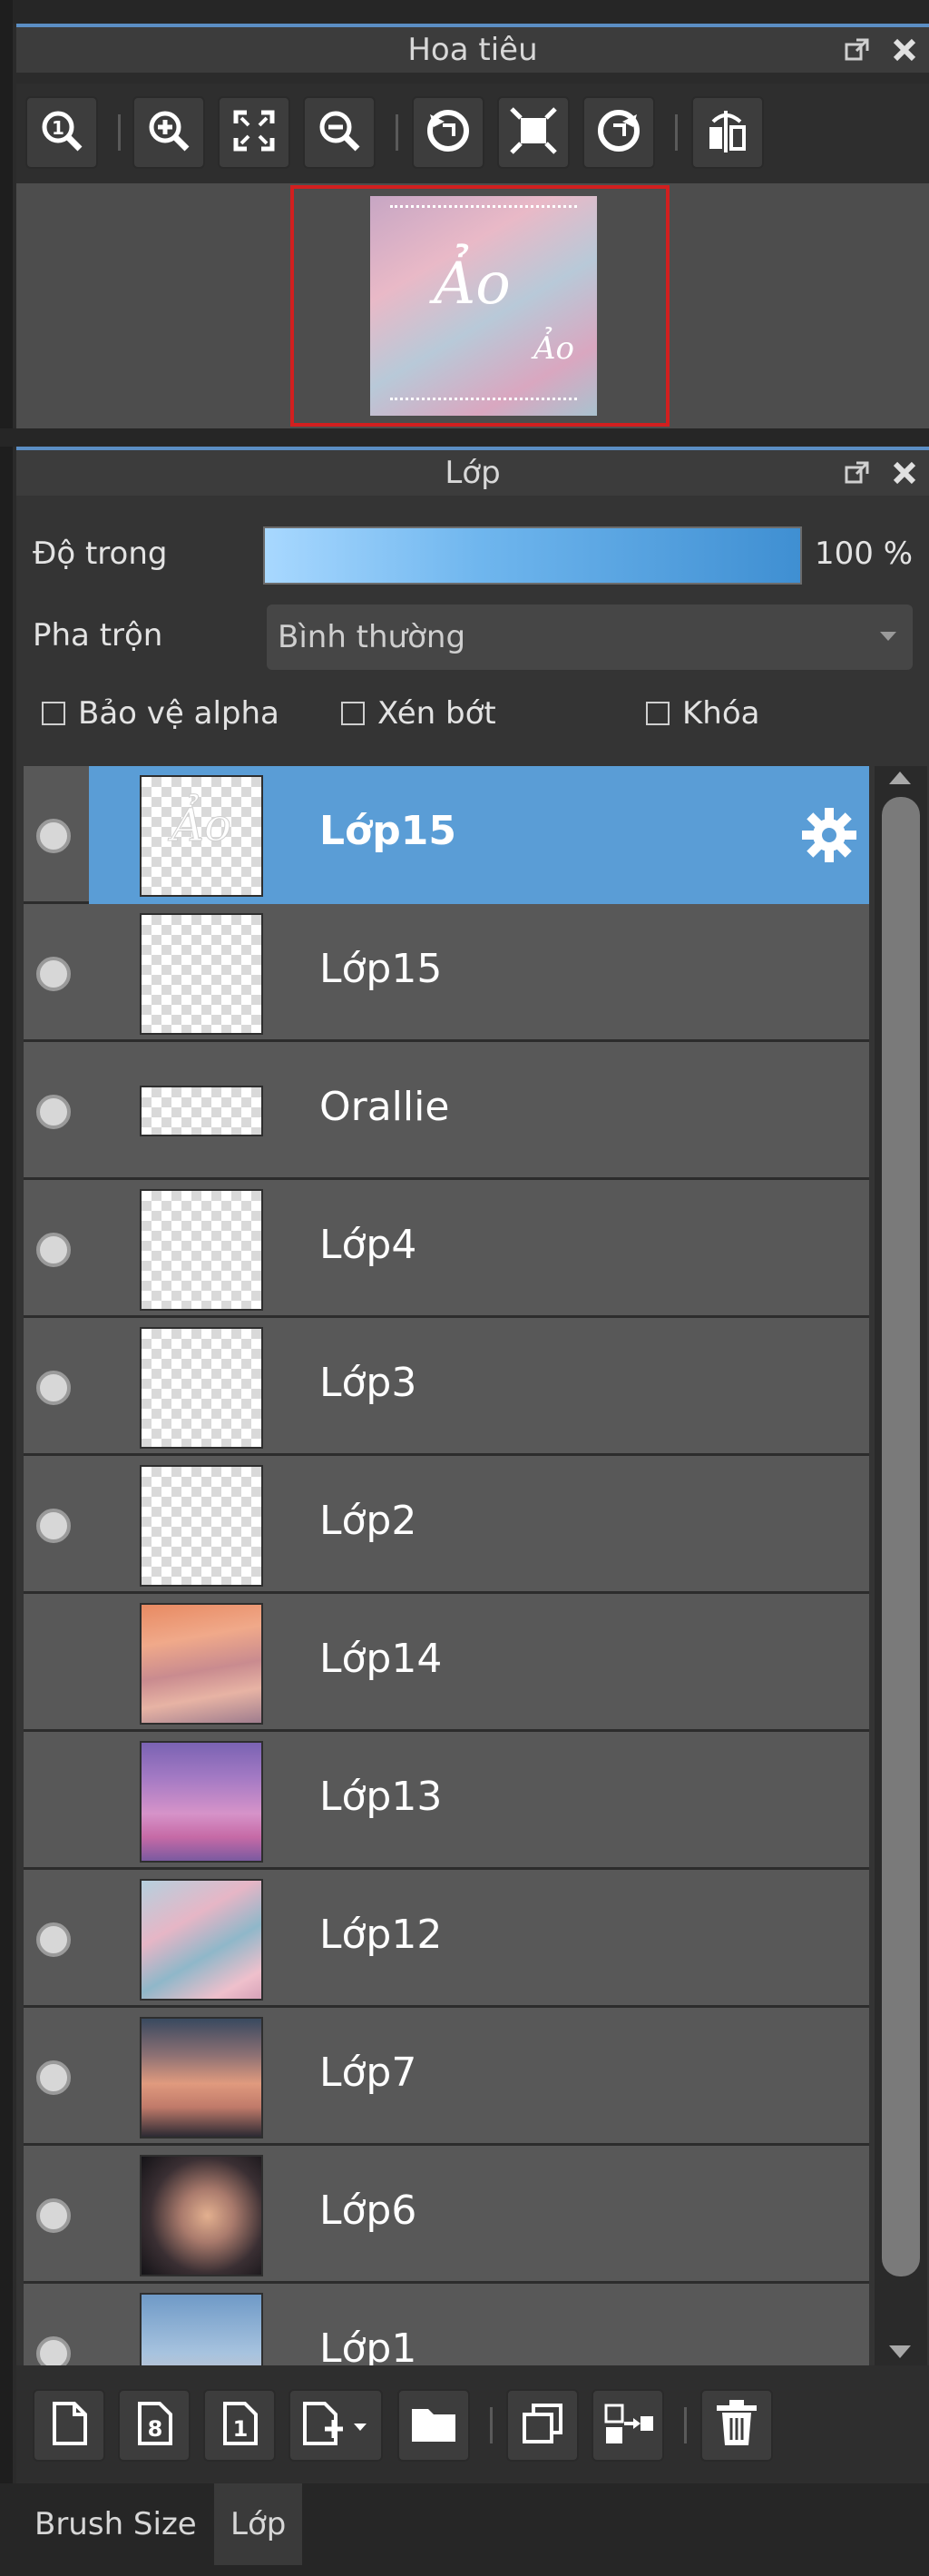  I want to click on lock-checkbox: Khóa, so click(702, 713).